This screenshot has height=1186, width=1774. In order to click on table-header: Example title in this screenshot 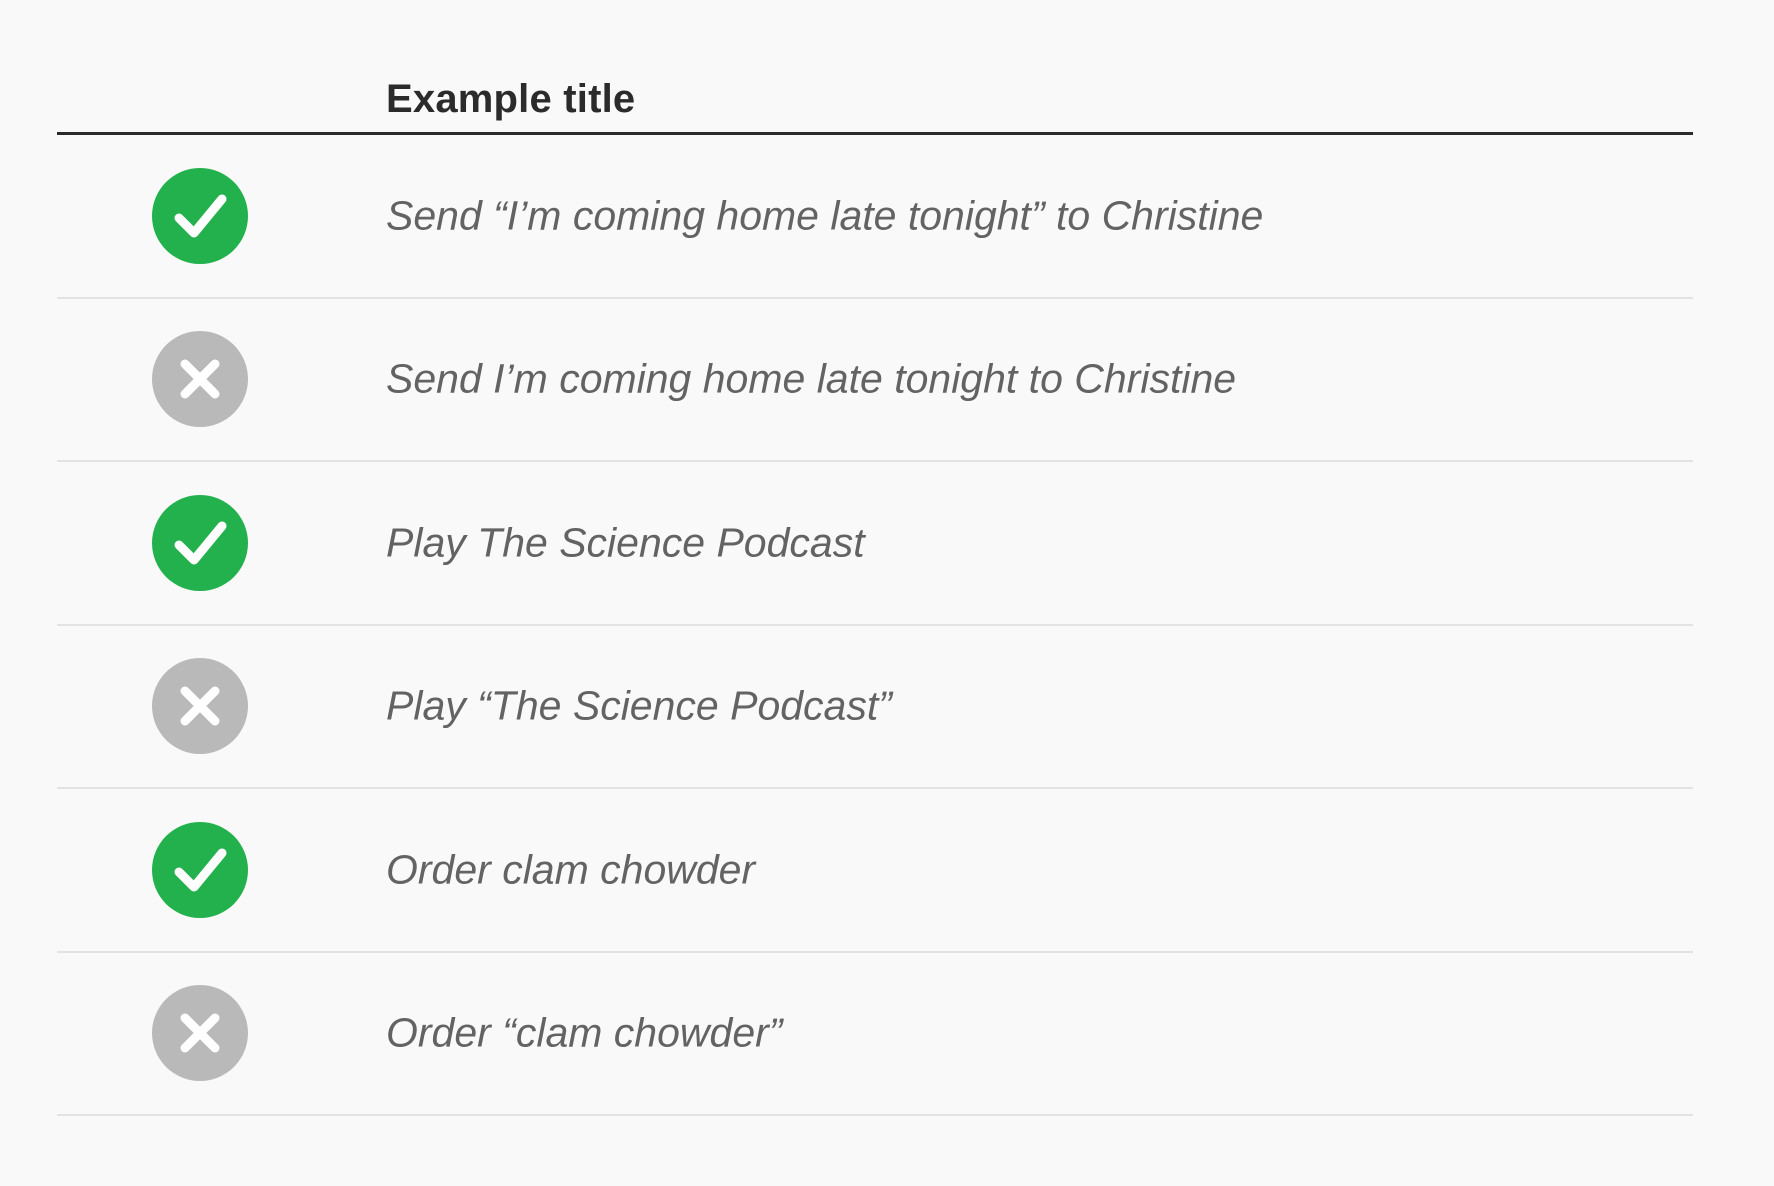, I will do `click(875, 67)`.